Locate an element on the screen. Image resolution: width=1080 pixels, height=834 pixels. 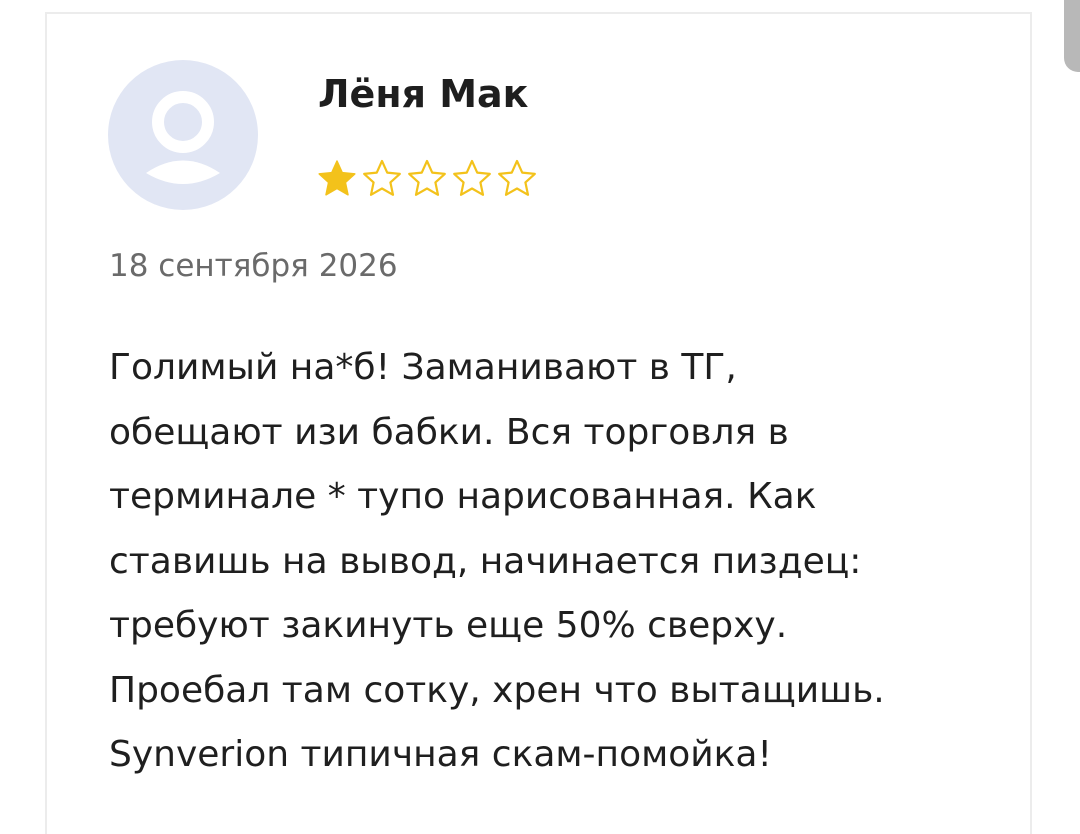
review-date: 18 сентября 2026 is located at coordinates (253, 266).